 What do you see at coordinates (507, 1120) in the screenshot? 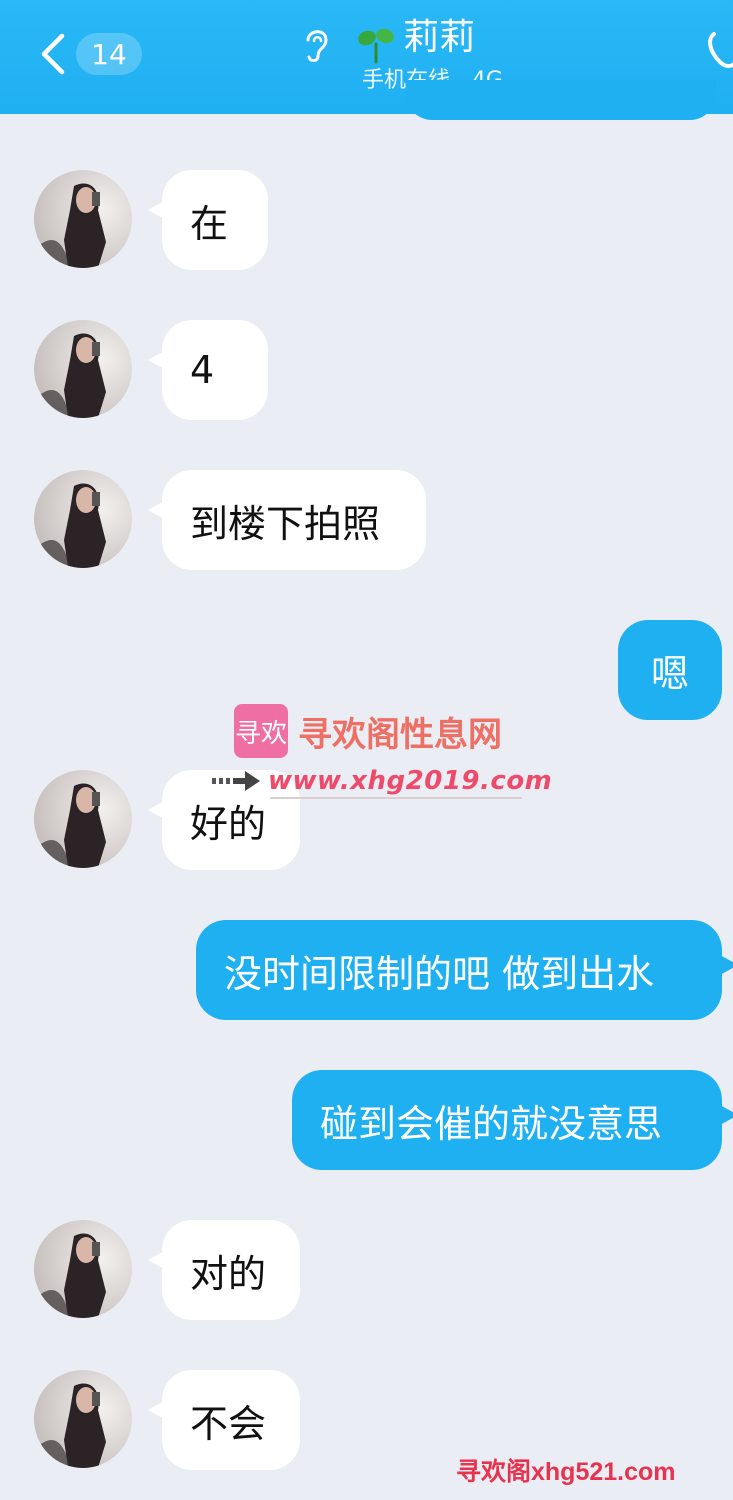
I see `outgoing-message: 碰到会催的就没意思` at bounding box center [507, 1120].